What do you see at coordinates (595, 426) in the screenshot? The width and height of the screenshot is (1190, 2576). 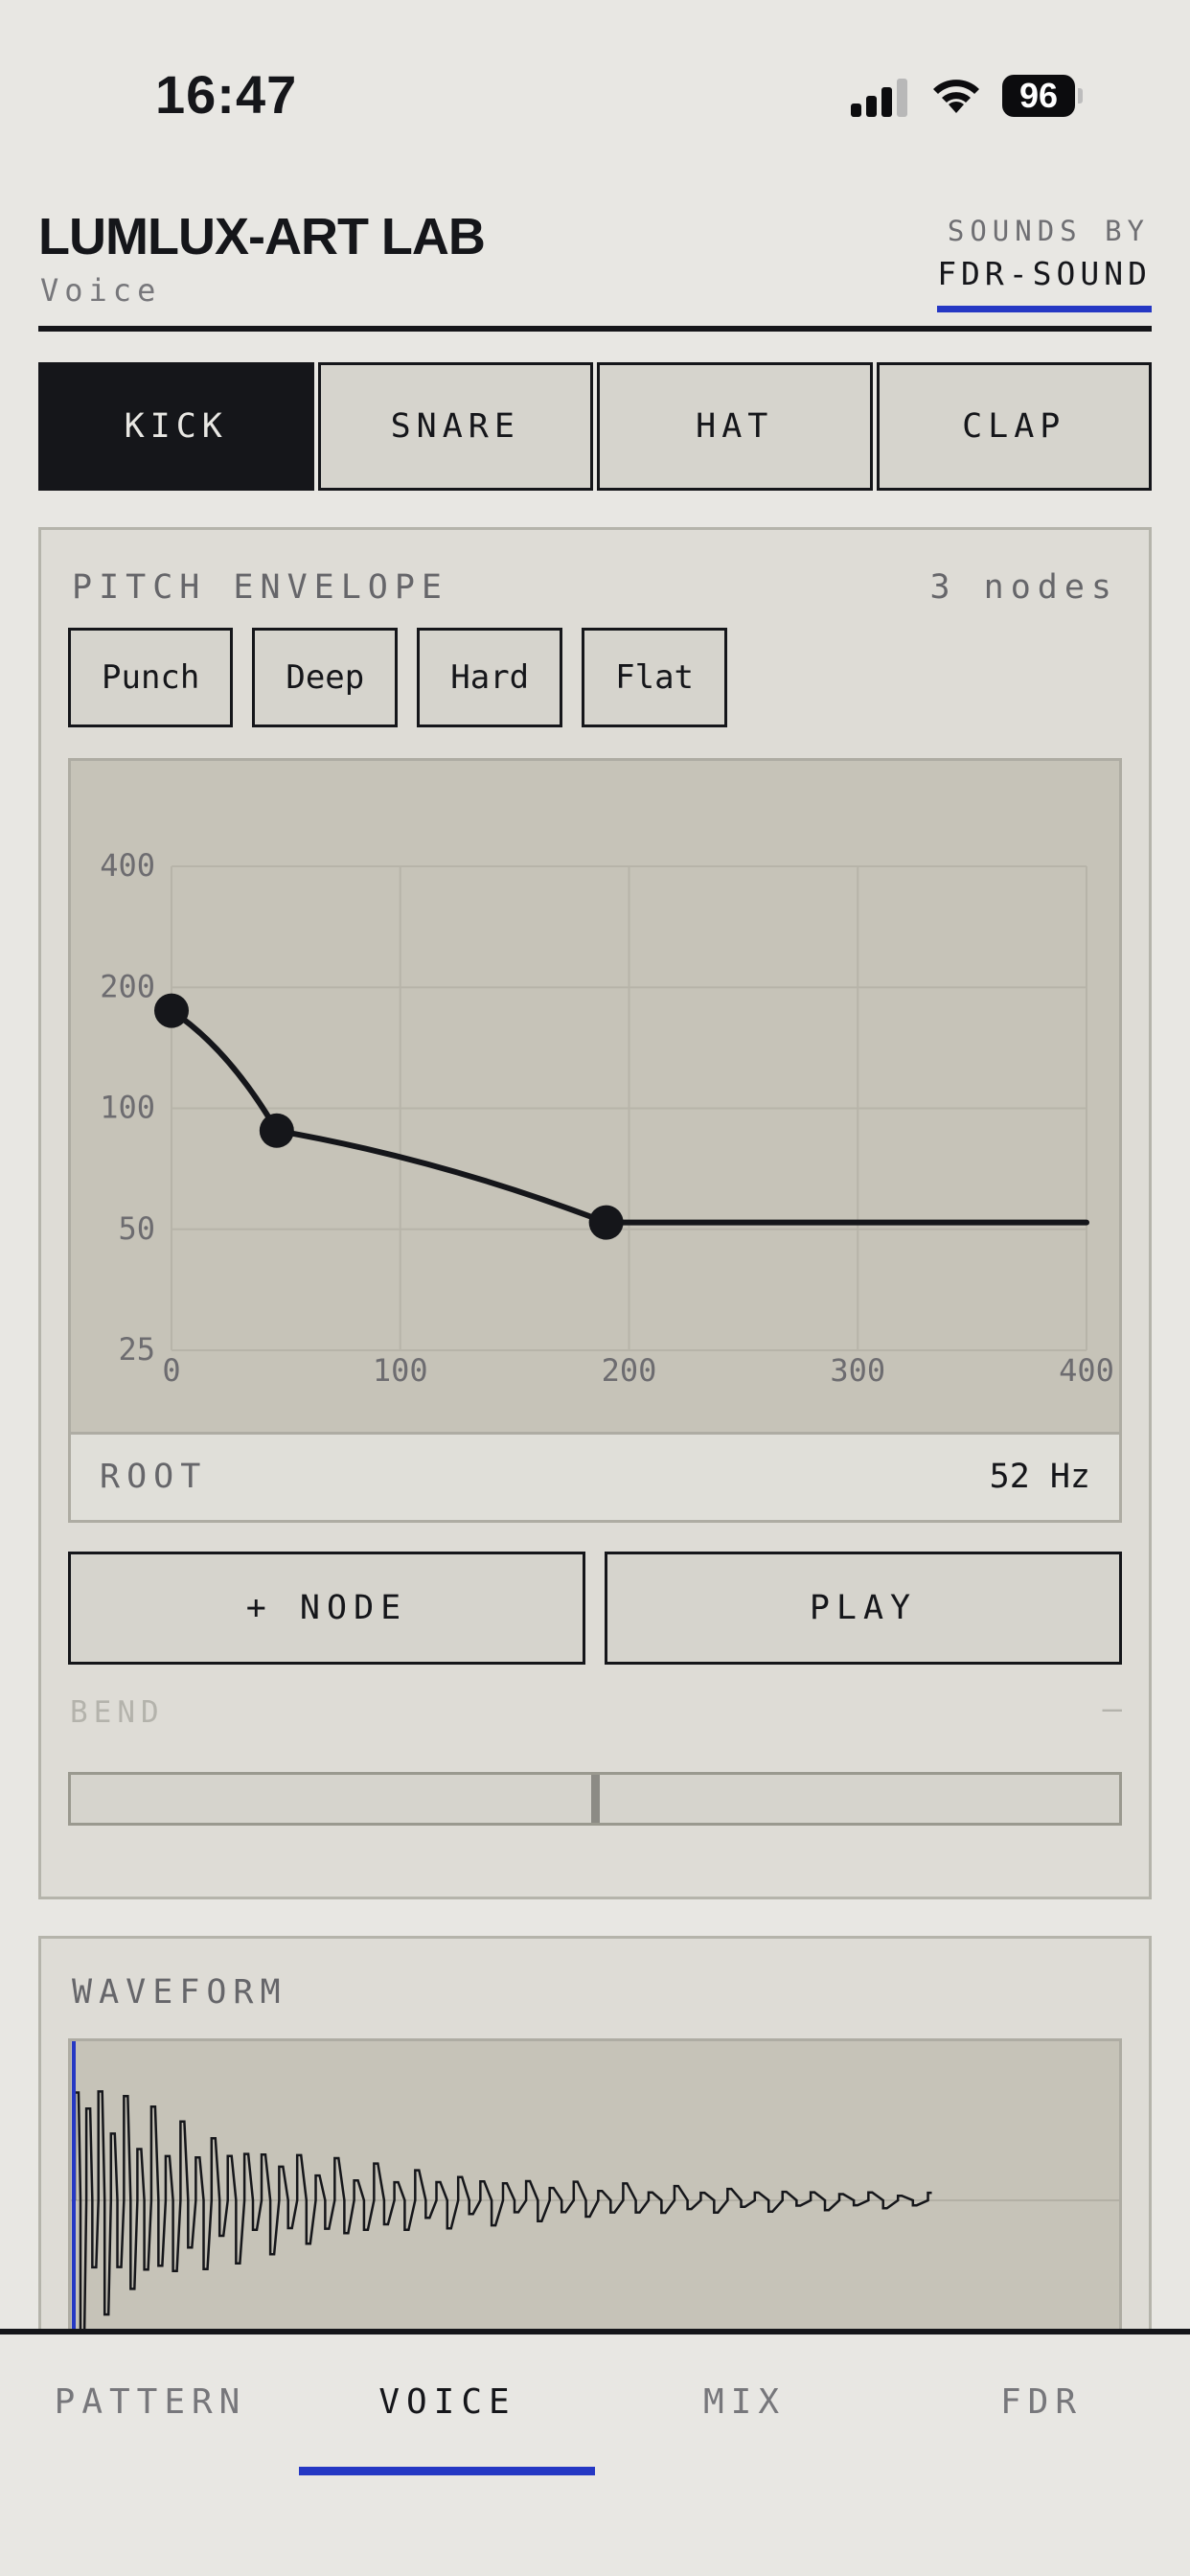 I see `voice-tabs: KICK SNARE HAT CLAP` at bounding box center [595, 426].